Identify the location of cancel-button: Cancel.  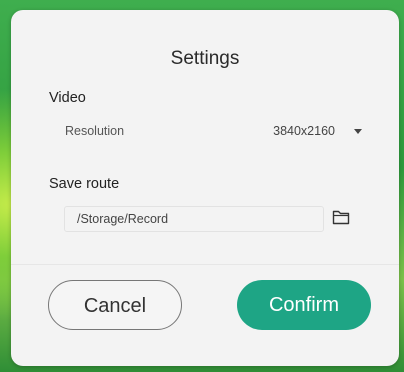
(115, 305).